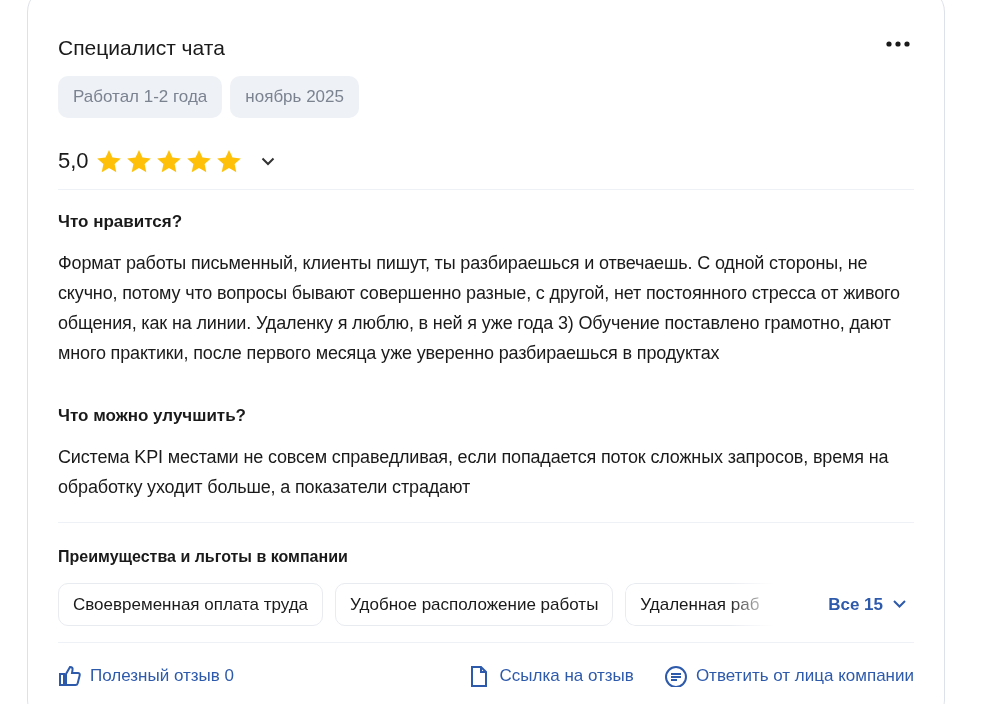 The height and width of the screenshot is (704, 1006). What do you see at coordinates (675, 675) in the screenshot?
I see `message-icon` at bounding box center [675, 675].